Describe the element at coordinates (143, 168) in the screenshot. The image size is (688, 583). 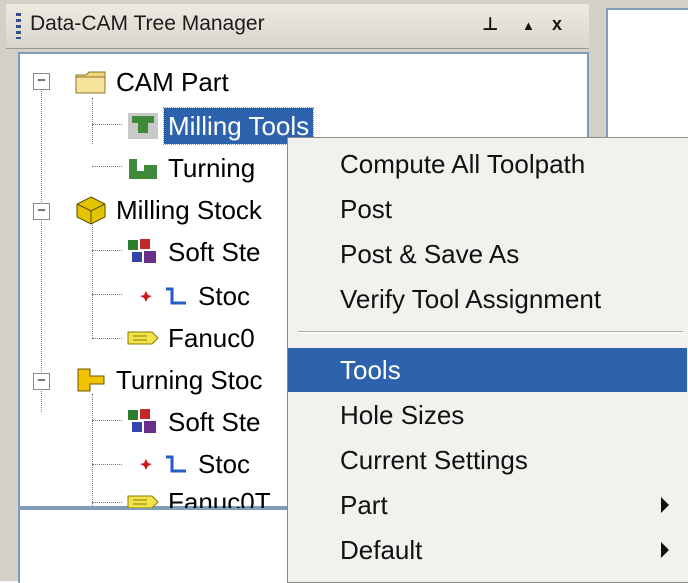
I see `turning-tool-icon` at that location.